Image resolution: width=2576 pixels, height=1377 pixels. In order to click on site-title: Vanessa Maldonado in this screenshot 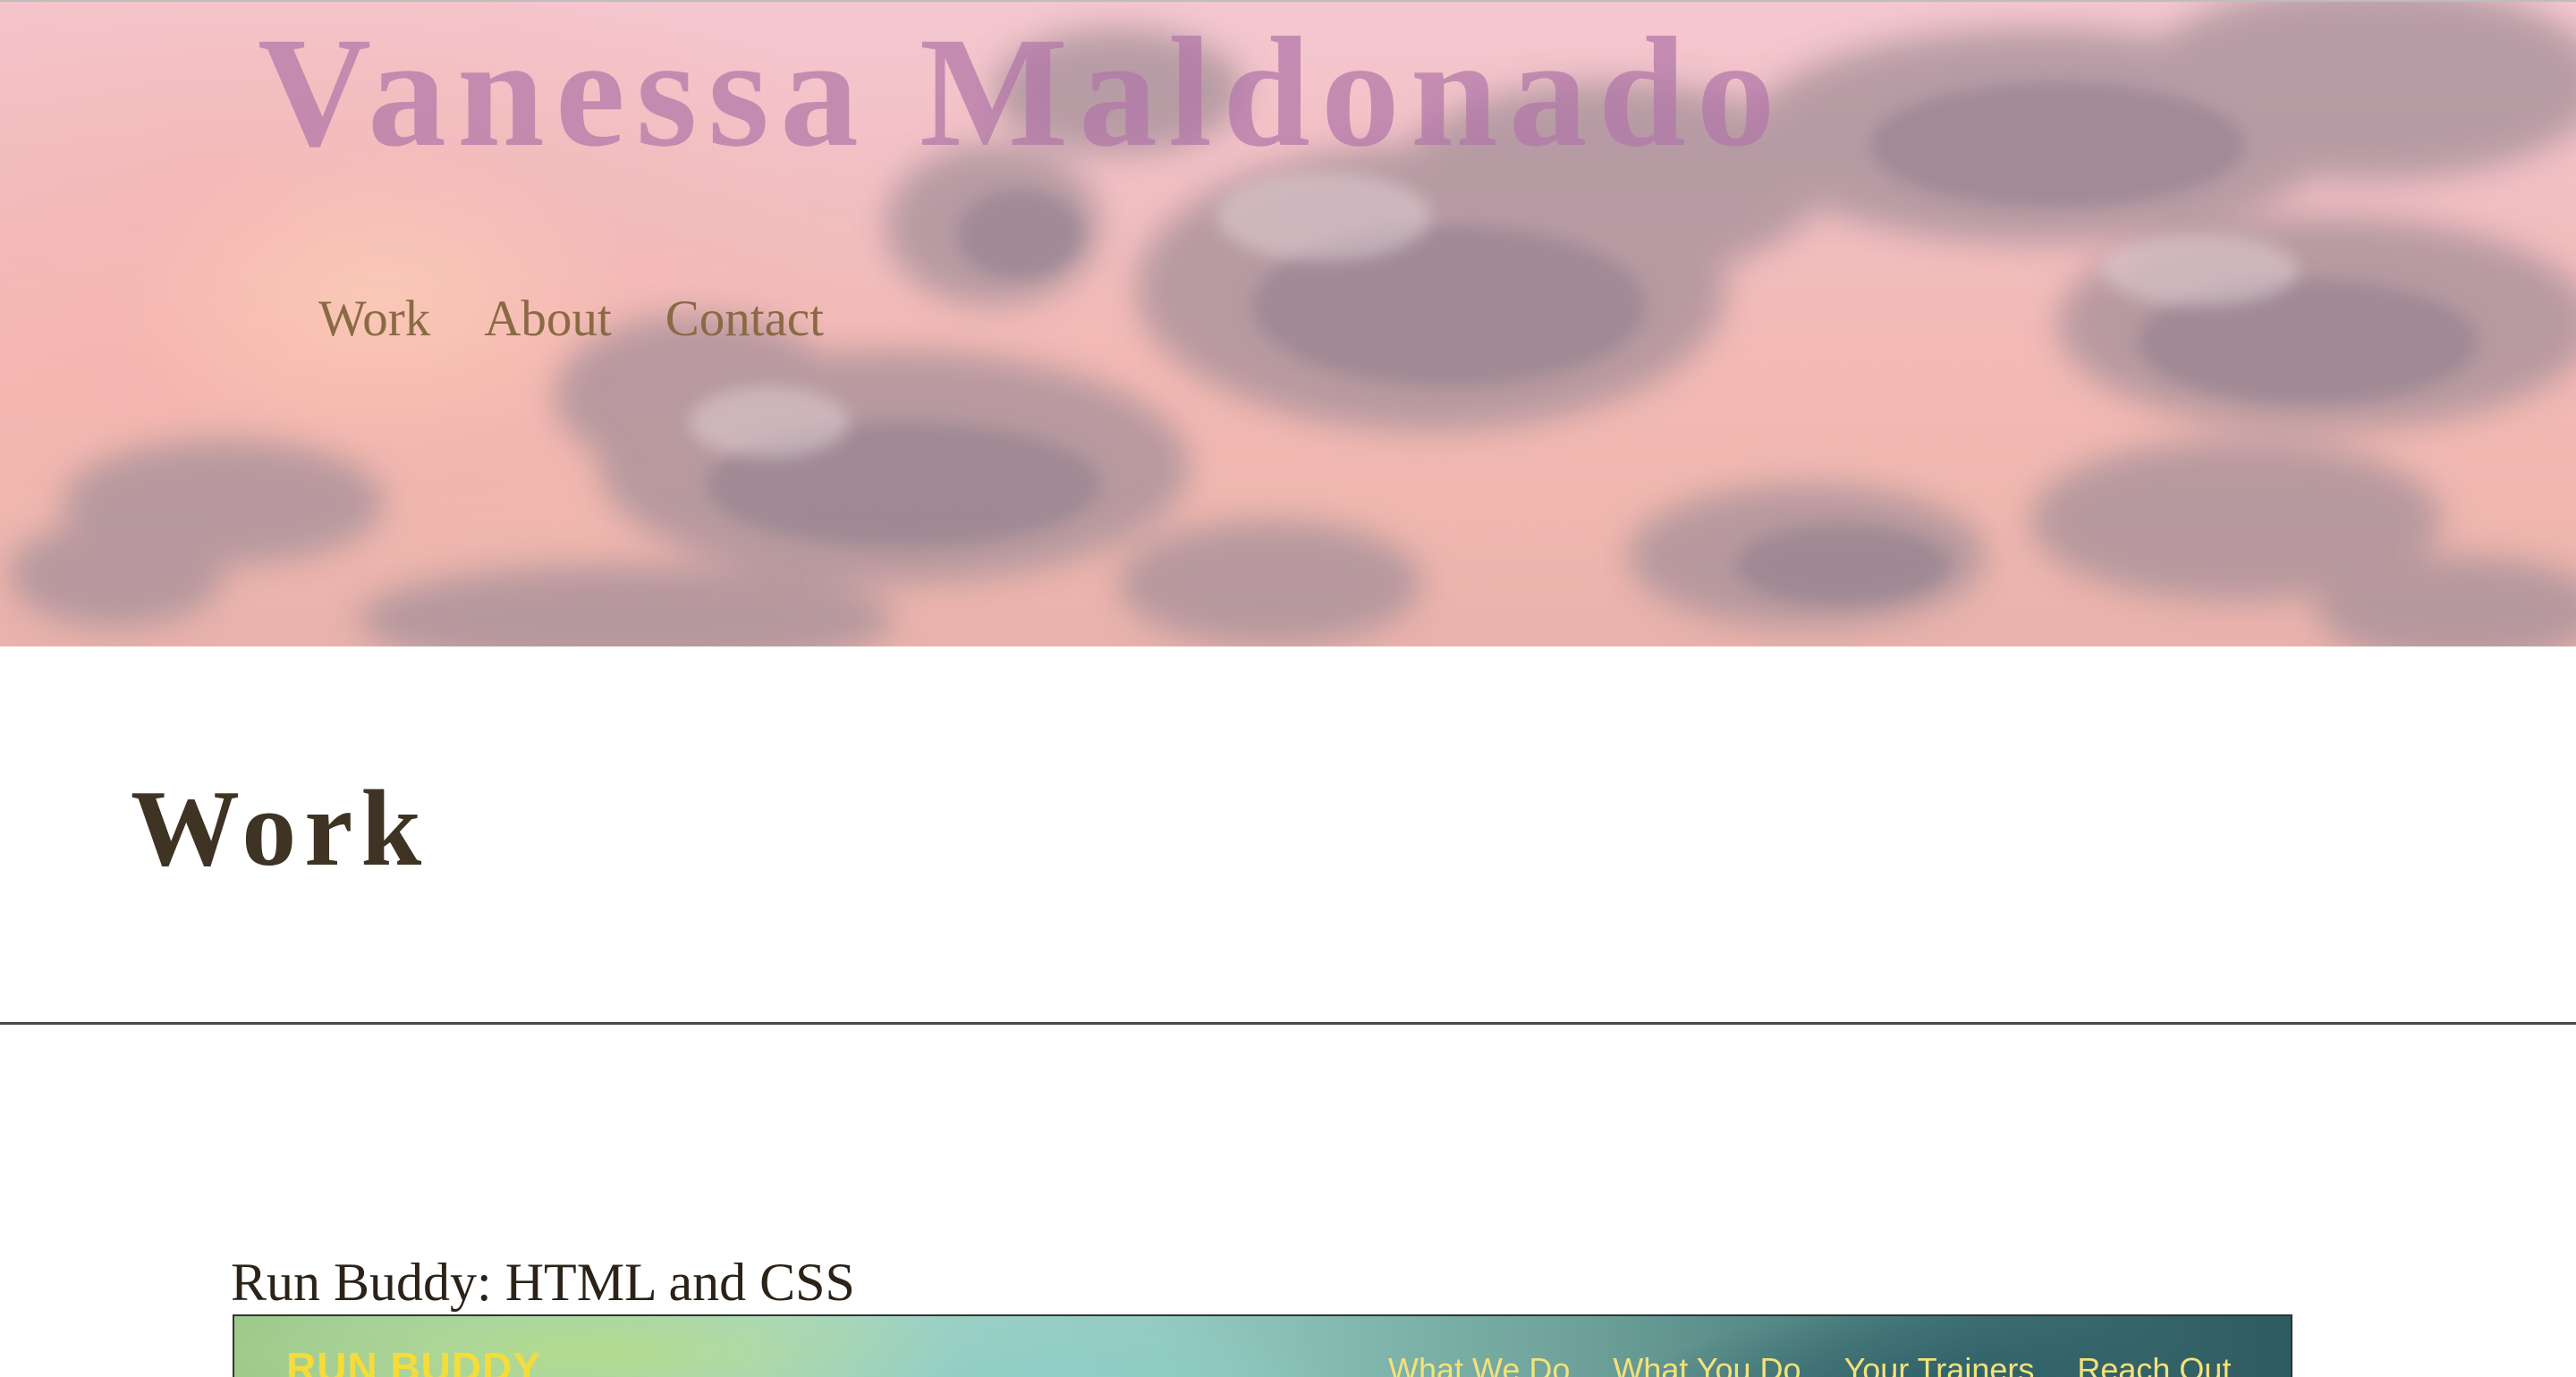, I will do `click(1022, 92)`.